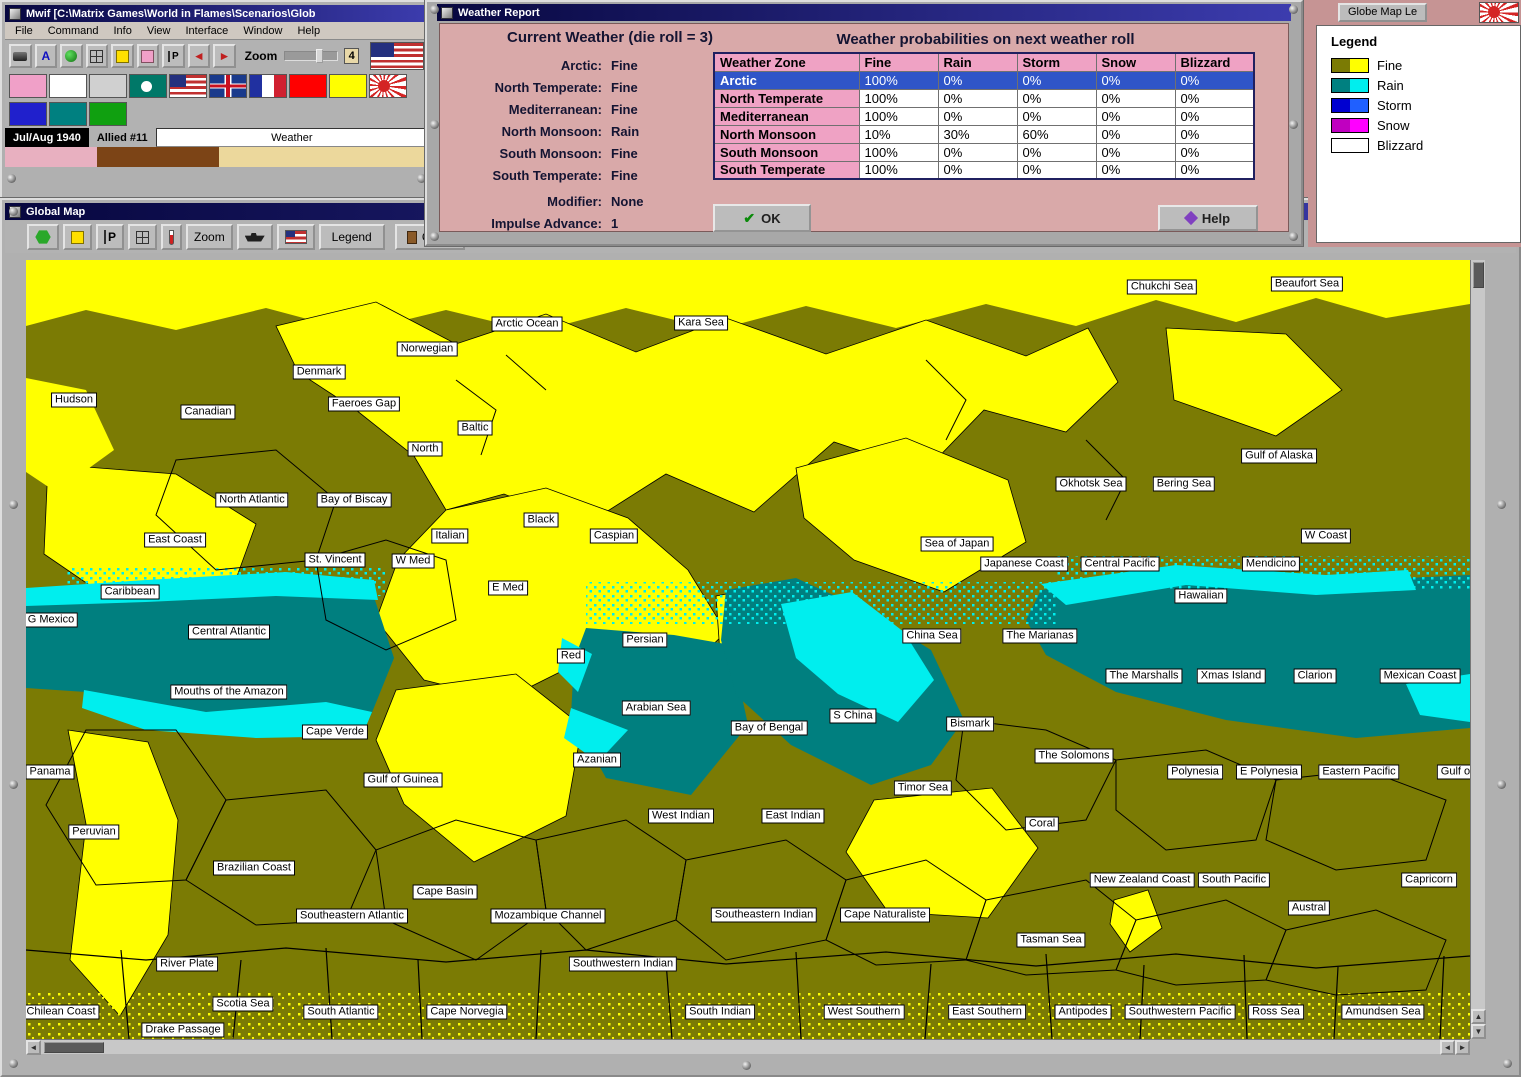  What do you see at coordinates (224, 56) in the screenshot?
I see `forward-button: ►` at bounding box center [224, 56].